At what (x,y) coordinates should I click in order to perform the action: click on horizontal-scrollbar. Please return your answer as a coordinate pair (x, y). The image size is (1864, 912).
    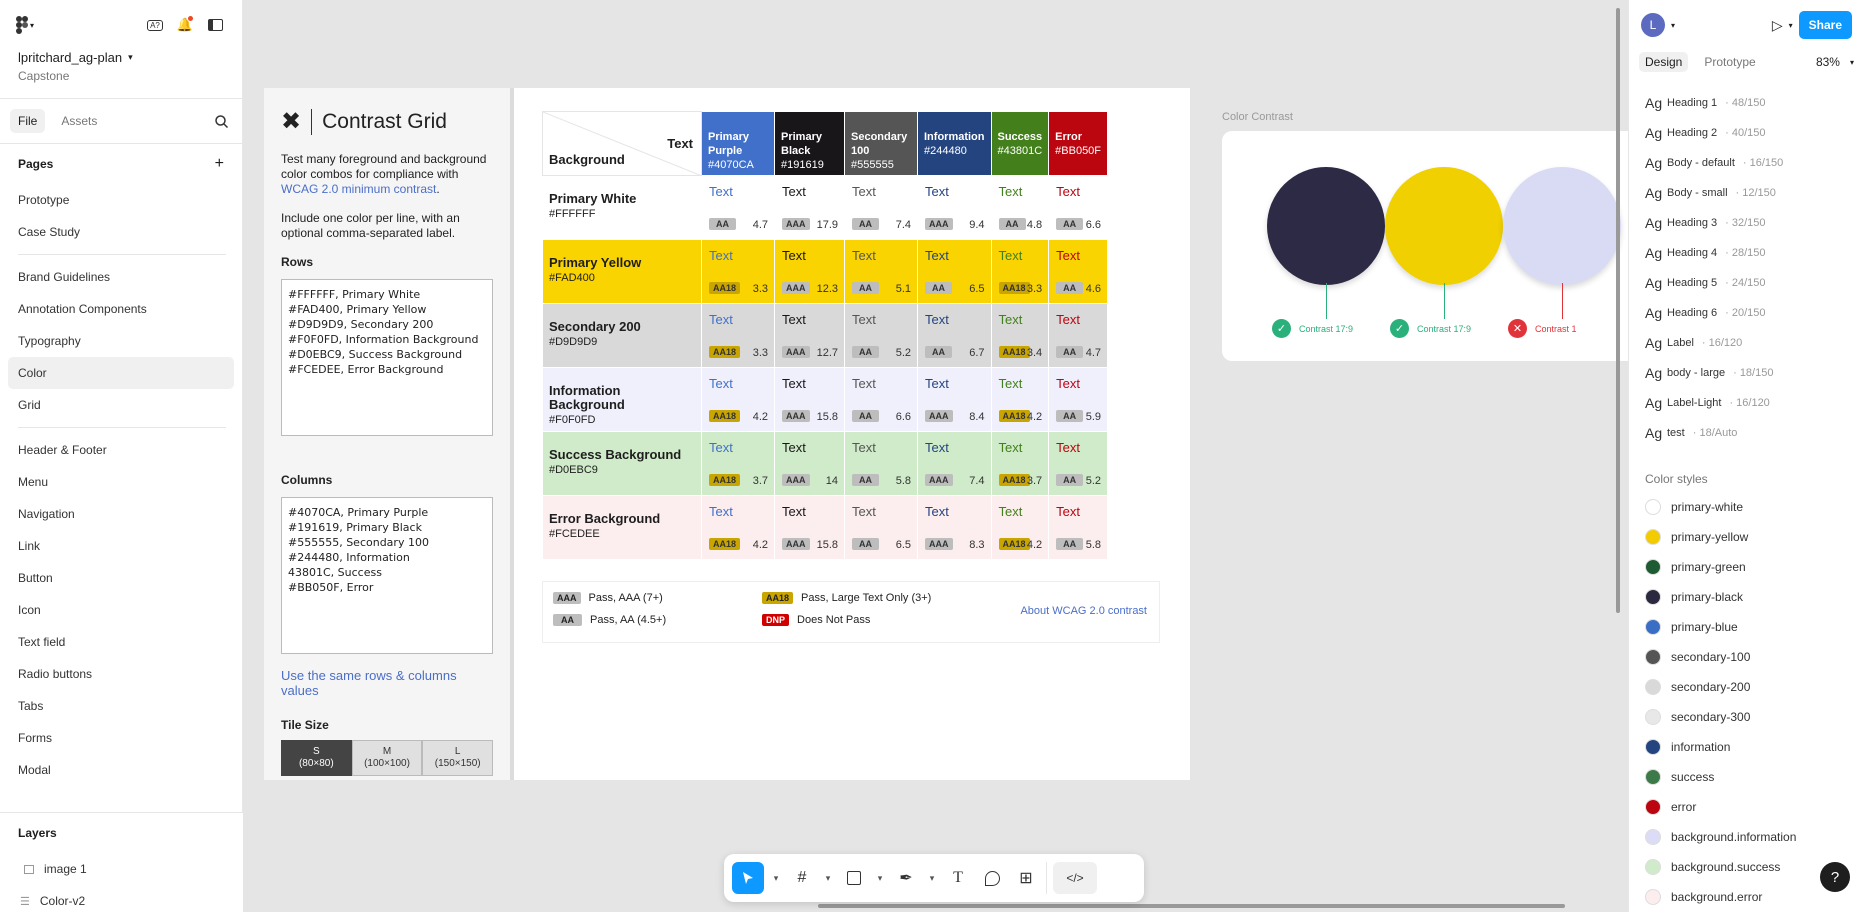
    Looking at the image, I should click on (1191, 906).